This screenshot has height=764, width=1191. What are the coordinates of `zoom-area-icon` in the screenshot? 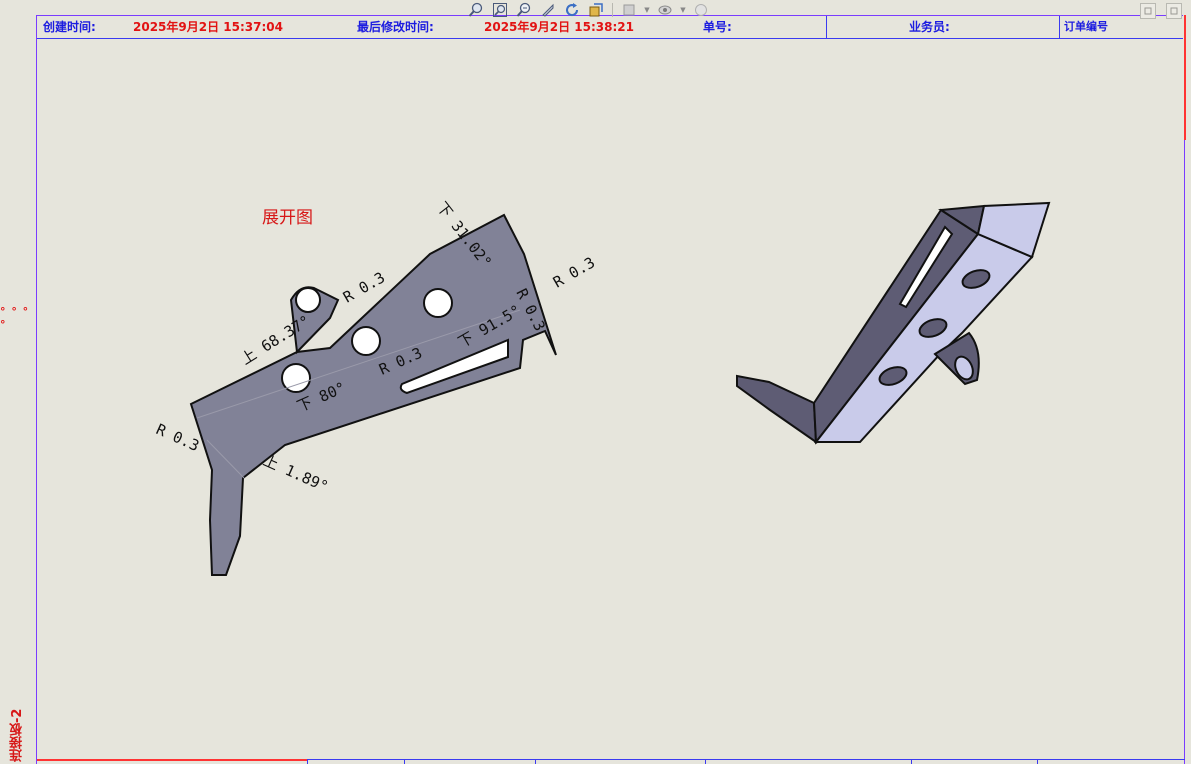 It's located at (500, 10).